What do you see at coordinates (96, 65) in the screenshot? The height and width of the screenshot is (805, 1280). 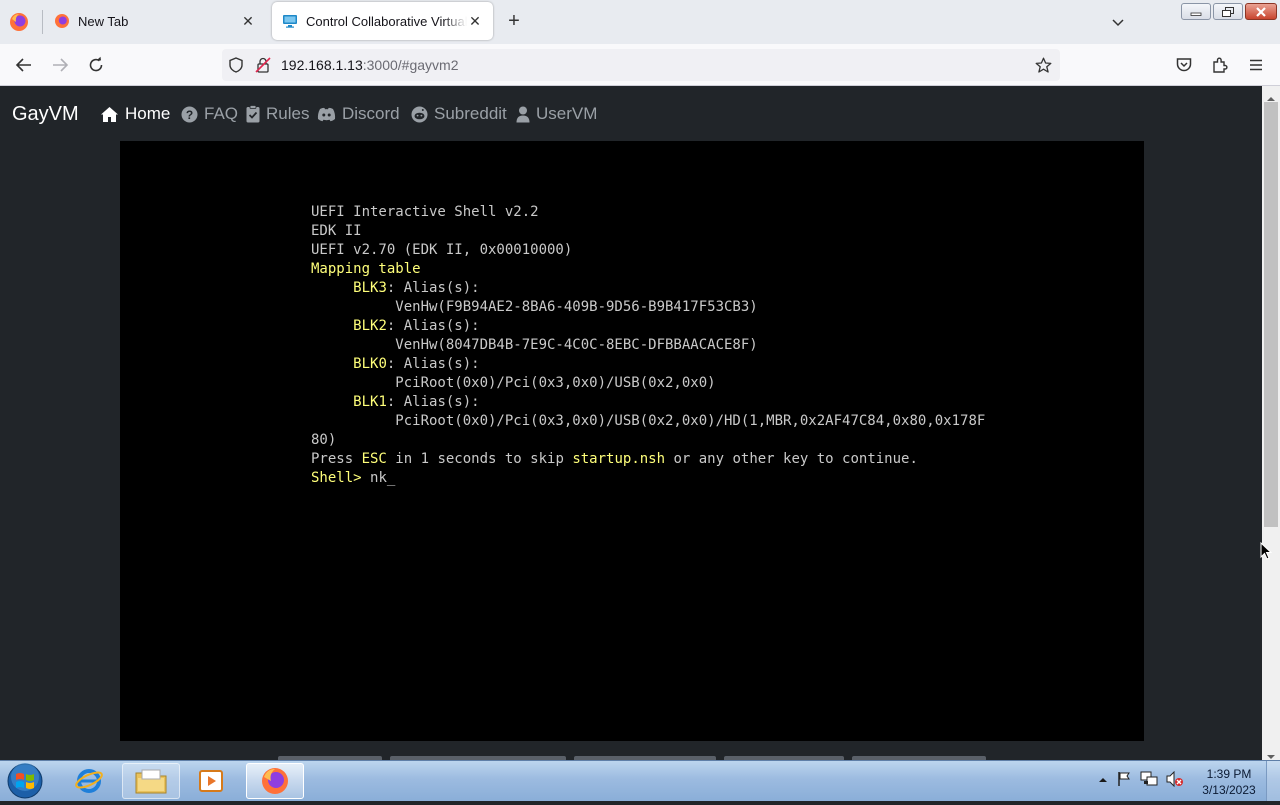 I see `reload-icon` at bounding box center [96, 65].